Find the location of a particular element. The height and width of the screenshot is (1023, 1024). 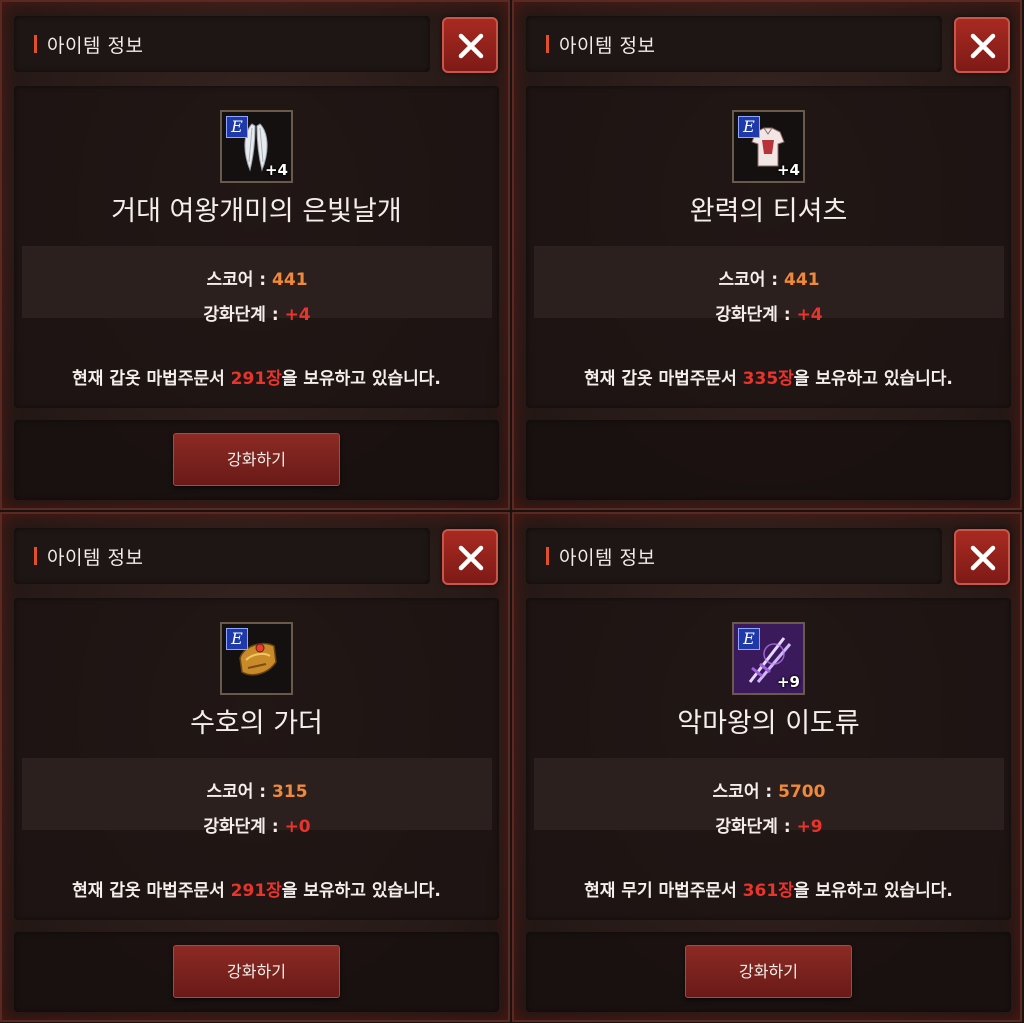

enhance-value: +9 is located at coordinates (809, 827).